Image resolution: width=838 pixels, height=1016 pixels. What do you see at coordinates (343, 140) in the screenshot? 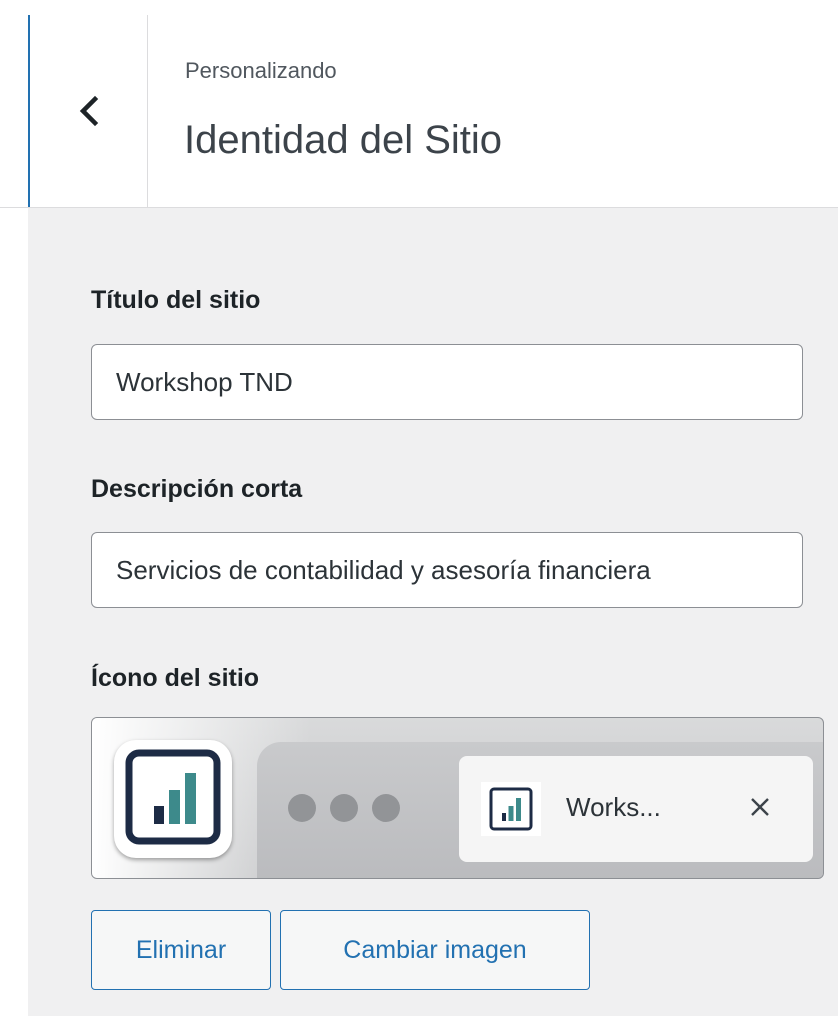
I see `page-title: Identidad del Sitio` at bounding box center [343, 140].